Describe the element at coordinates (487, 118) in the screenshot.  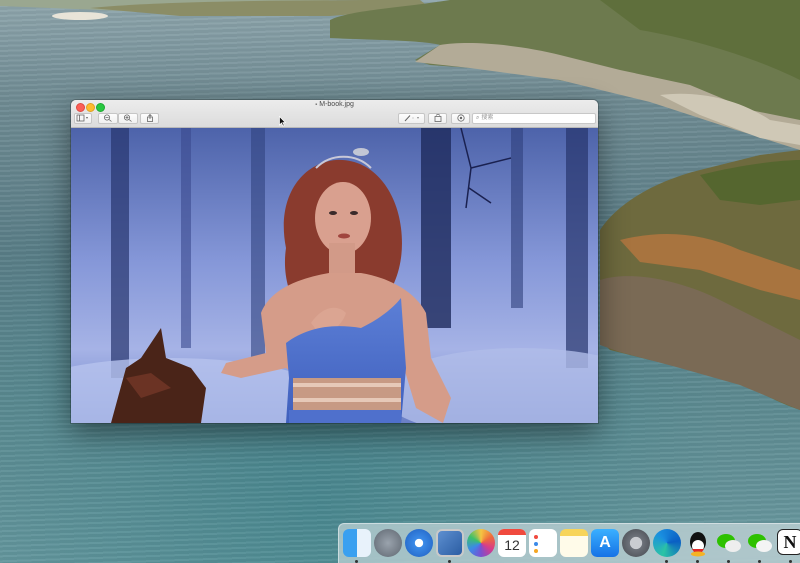
I see `search-placeholder: 搜索` at that location.